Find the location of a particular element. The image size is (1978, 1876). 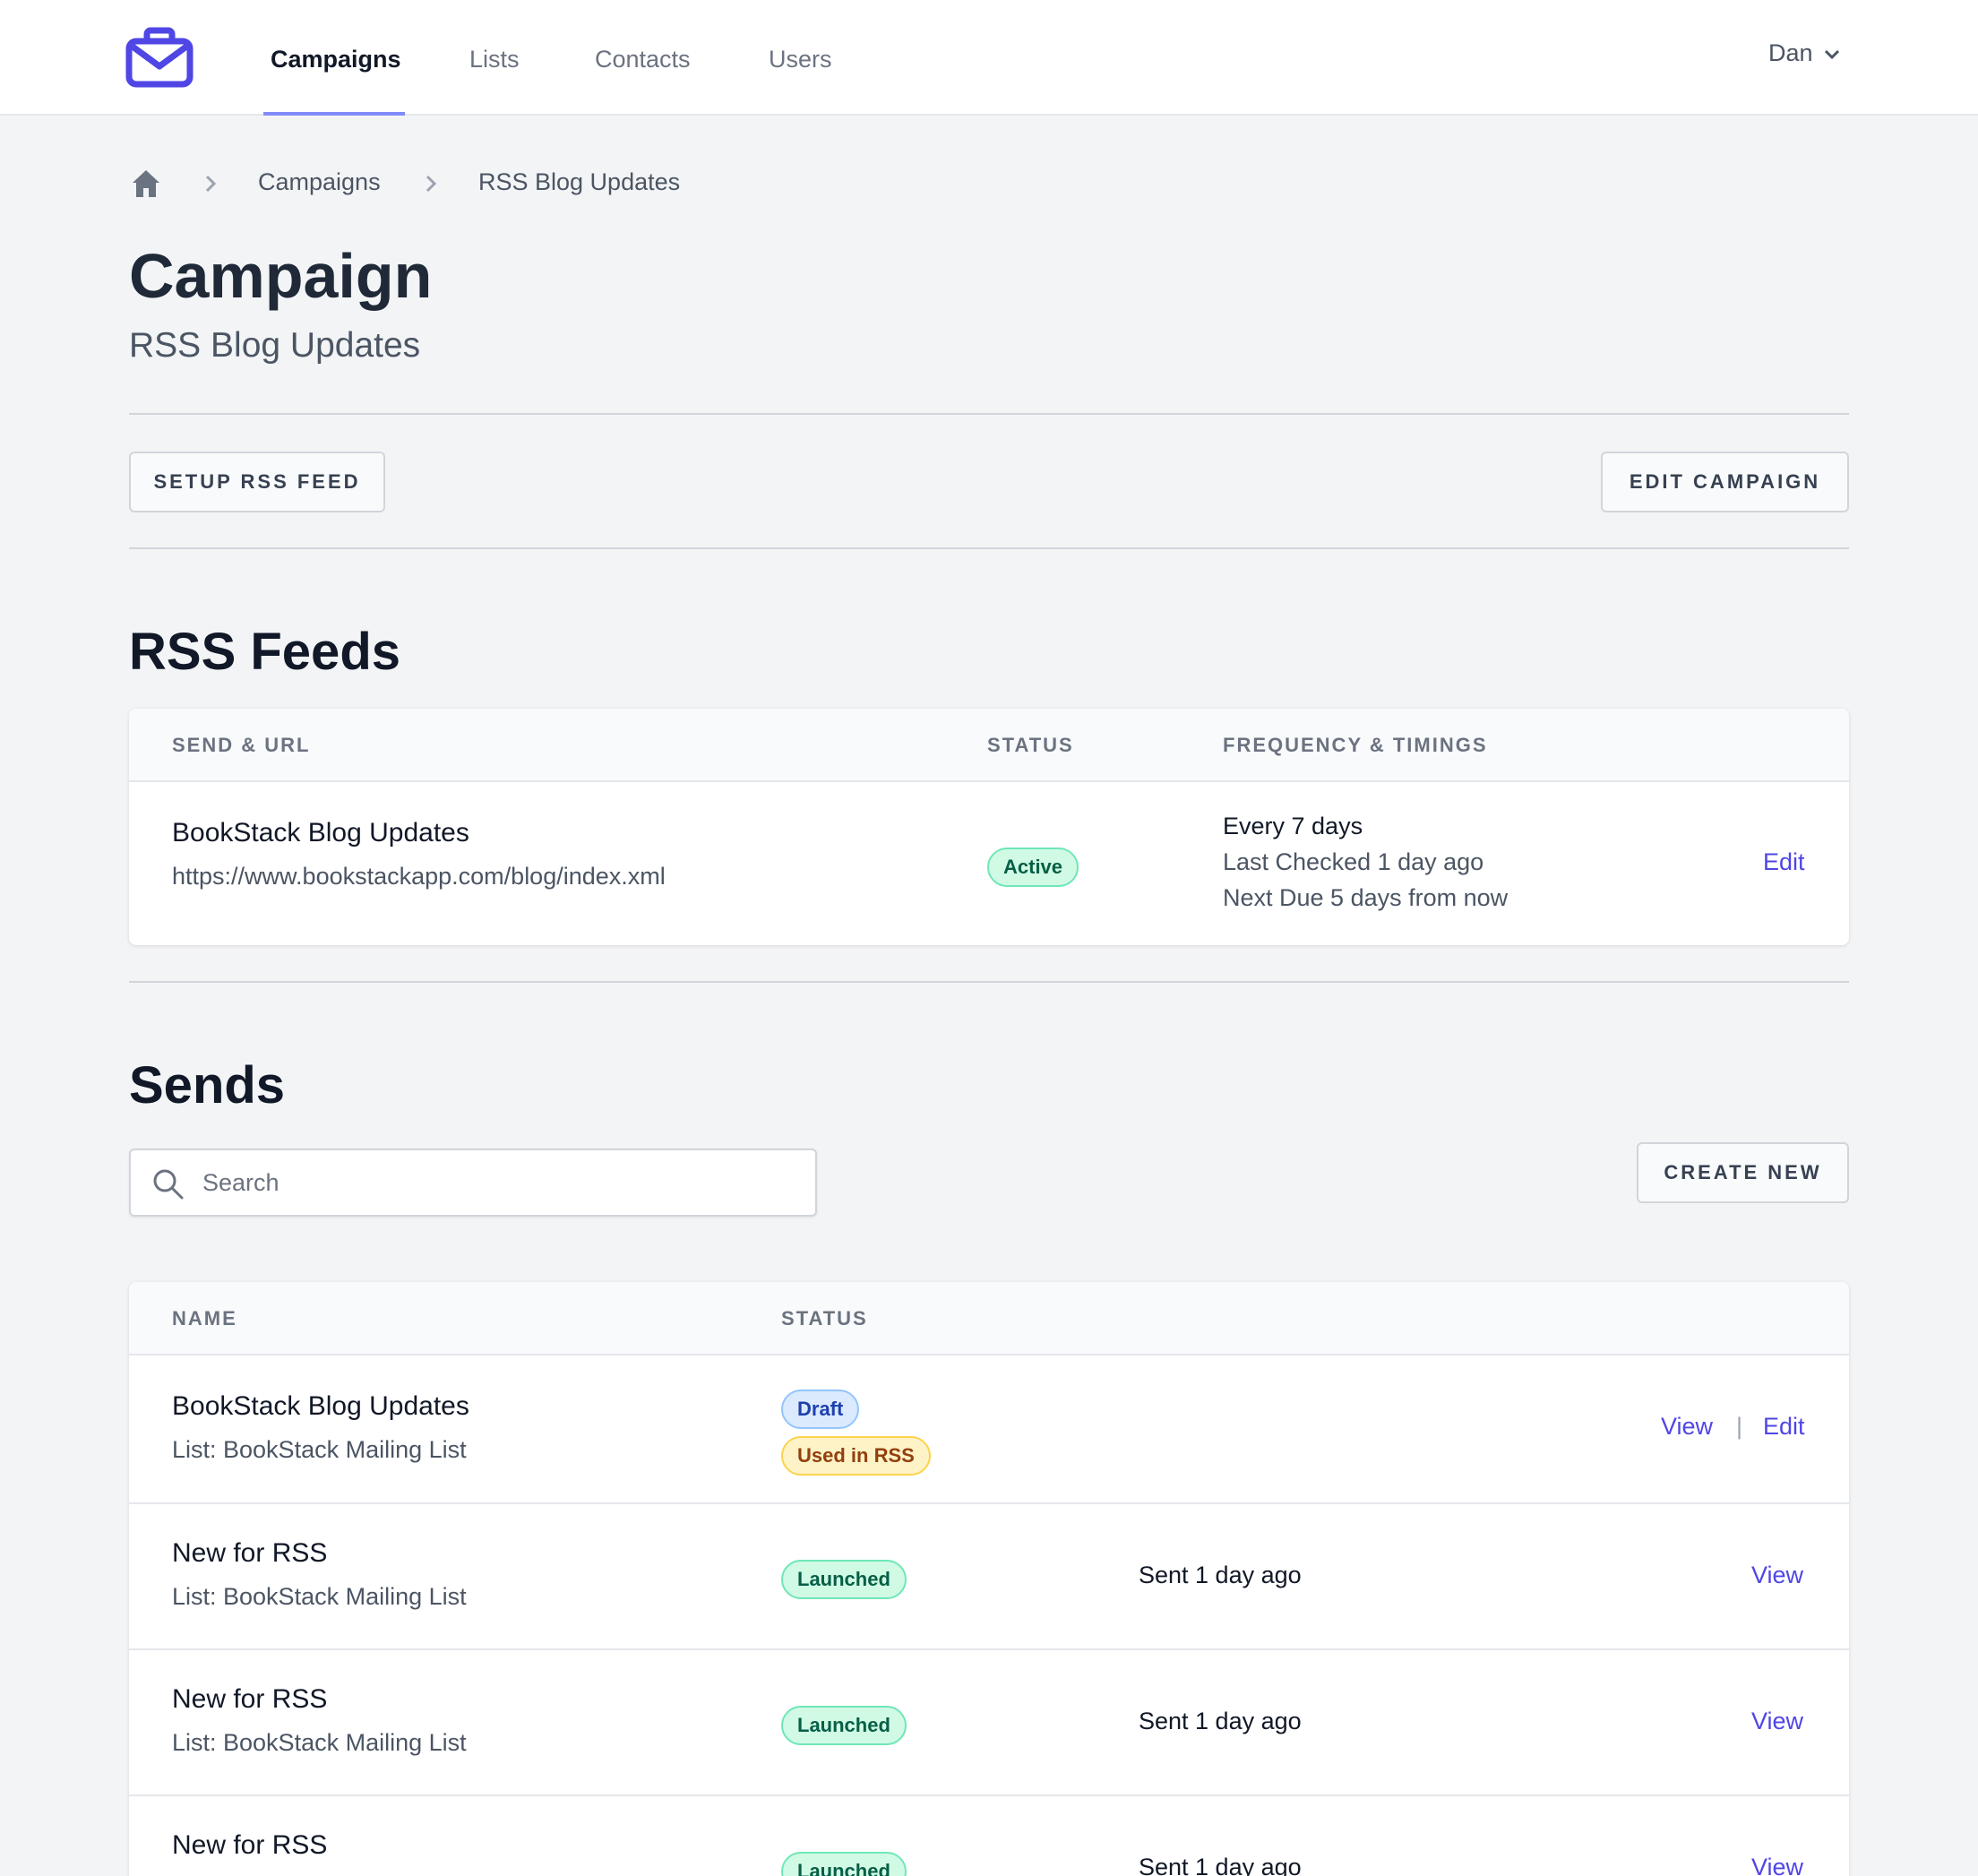

breadcrumb-campaigns: Campaigns is located at coordinates (320, 182).